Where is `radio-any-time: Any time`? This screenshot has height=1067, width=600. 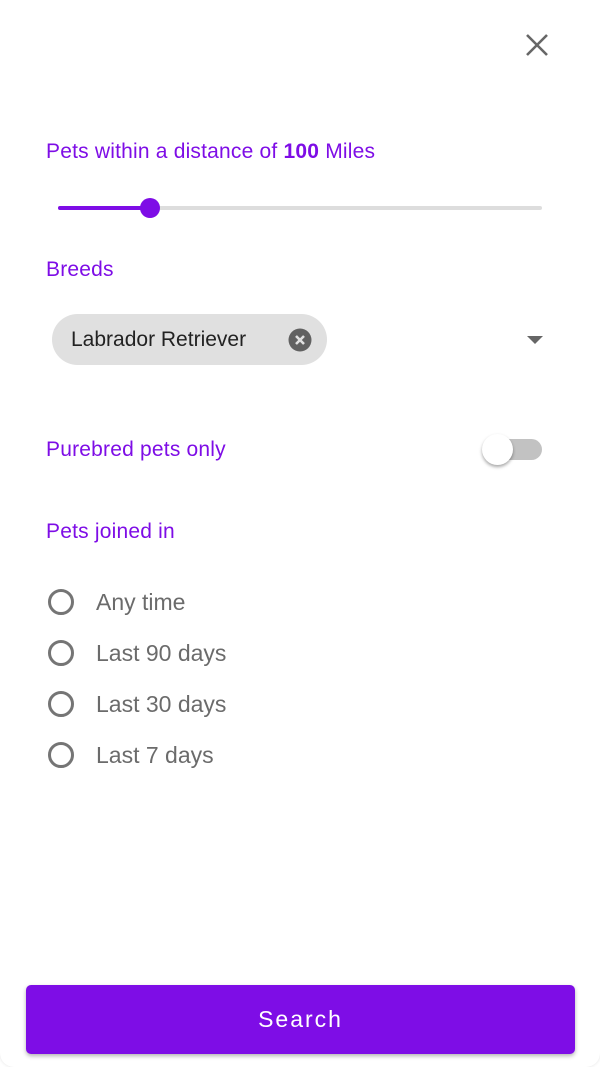
radio-any-time: Any time is located at coordinates (116, 602).